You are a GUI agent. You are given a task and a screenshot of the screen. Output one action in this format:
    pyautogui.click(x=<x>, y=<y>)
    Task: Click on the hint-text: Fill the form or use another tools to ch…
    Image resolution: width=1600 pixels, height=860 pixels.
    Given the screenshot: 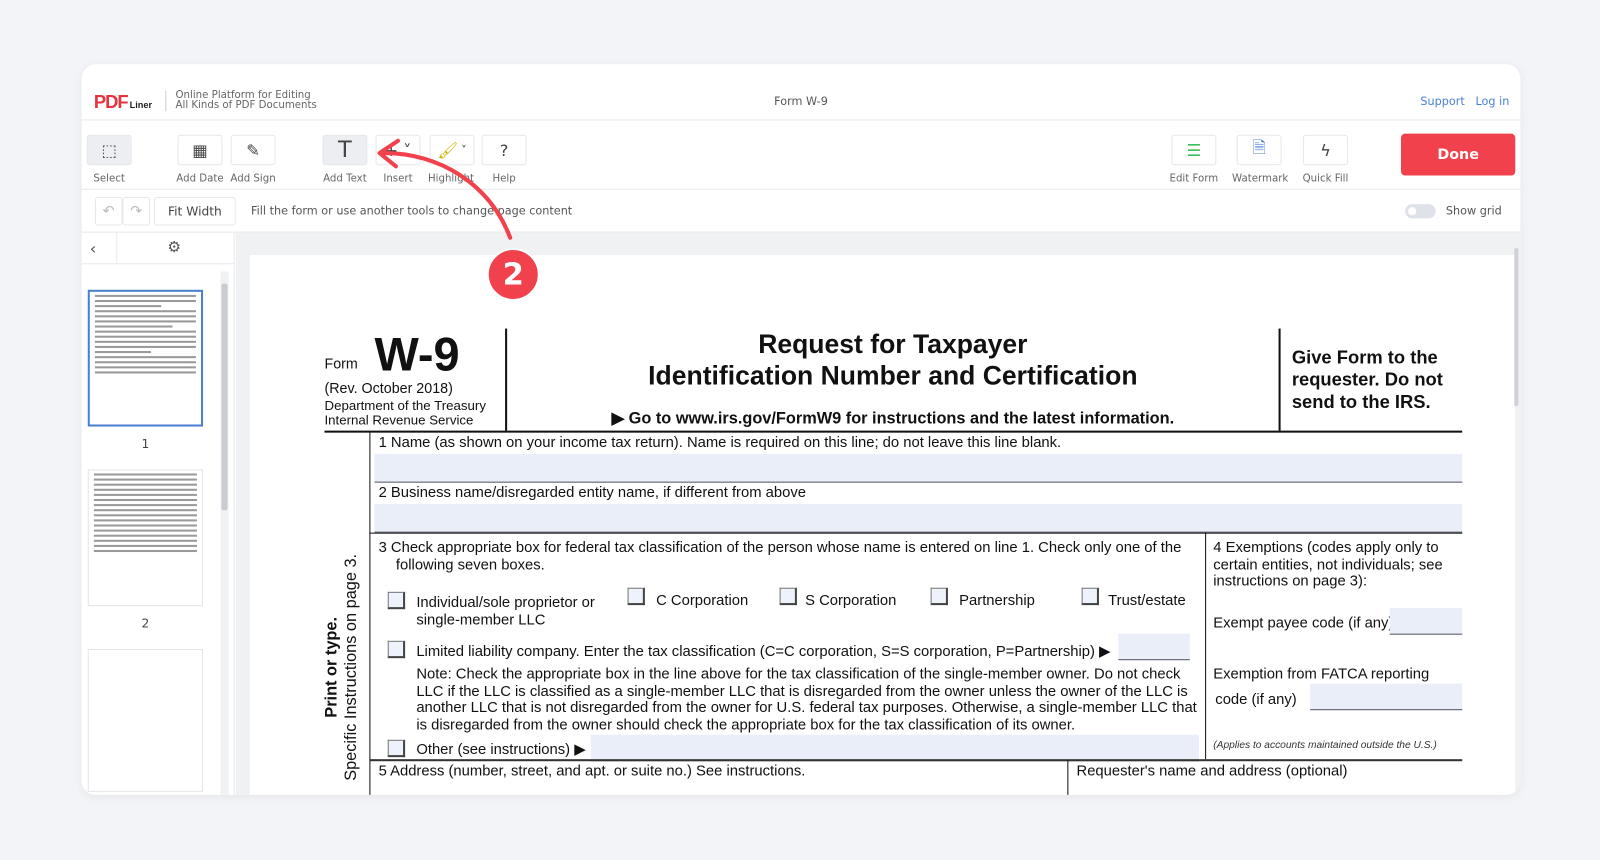 What is the action you would take?
    pyautogui.click(x=412, y=211)
    